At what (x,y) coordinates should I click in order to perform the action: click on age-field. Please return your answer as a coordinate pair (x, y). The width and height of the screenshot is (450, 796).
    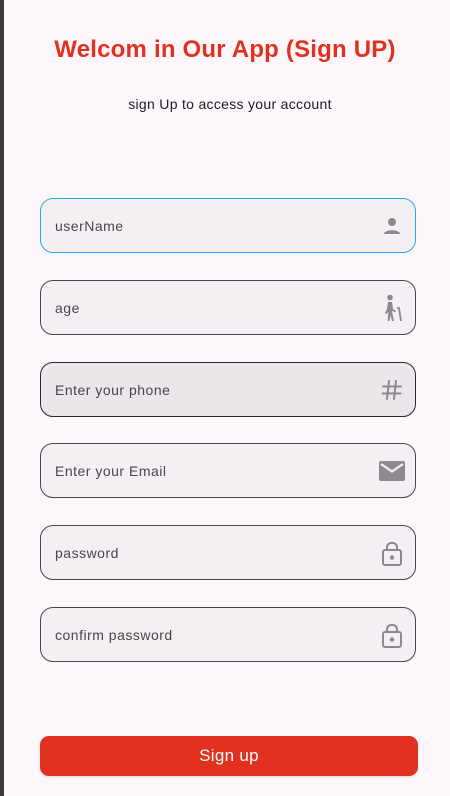
    Looking at the image, I should click on (228, 307).